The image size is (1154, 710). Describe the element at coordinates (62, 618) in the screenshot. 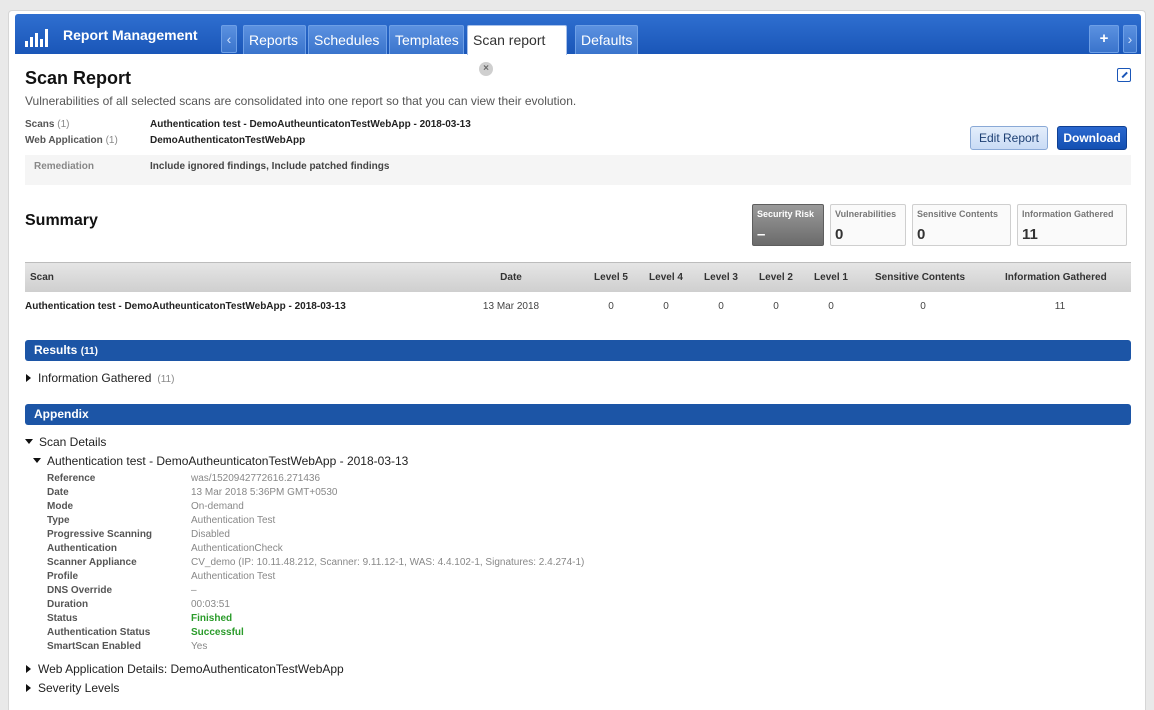

I see `detail-label: Status` at that location.